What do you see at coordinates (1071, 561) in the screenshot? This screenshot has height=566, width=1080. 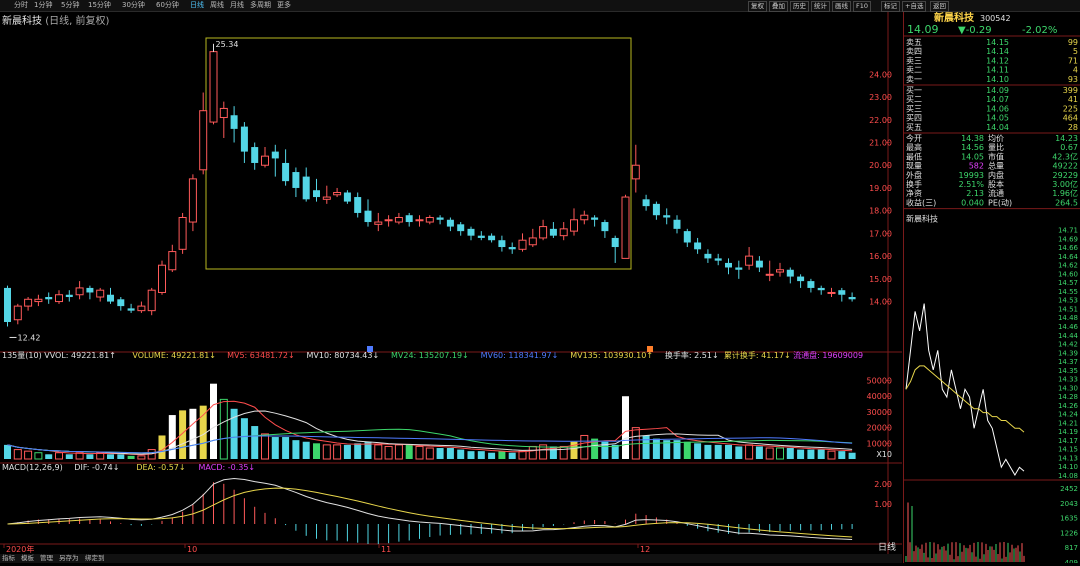 I see `mini-vol-axis-label: 409` at bounding box center [1071, 561].